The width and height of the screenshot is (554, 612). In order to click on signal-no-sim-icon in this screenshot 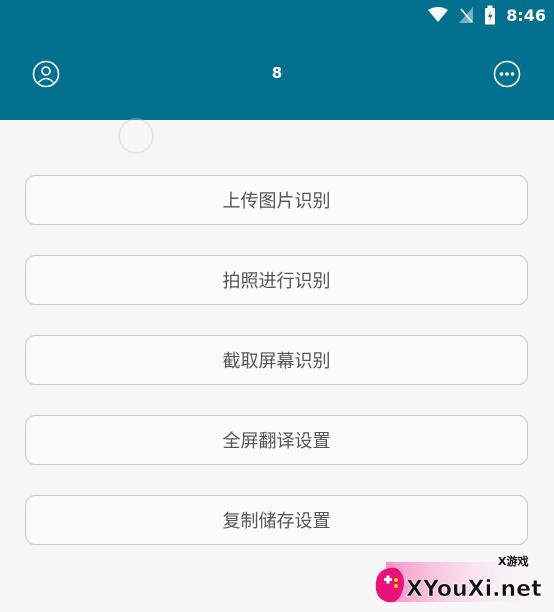, I will do `click(466, 15)`.